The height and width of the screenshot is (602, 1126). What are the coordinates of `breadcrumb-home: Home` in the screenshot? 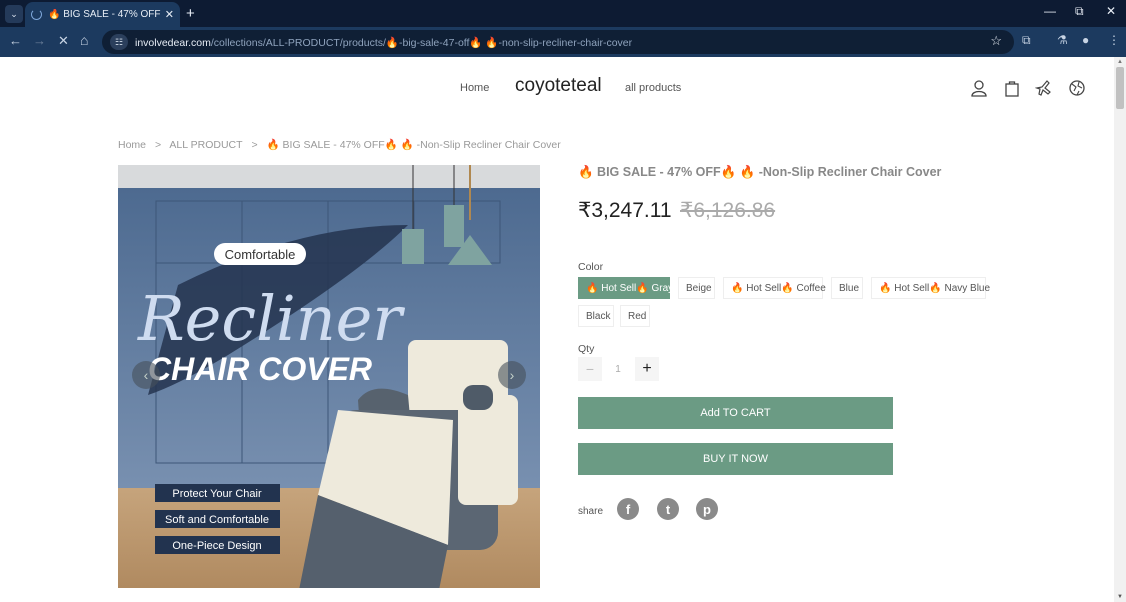 It's located at (132, 145).